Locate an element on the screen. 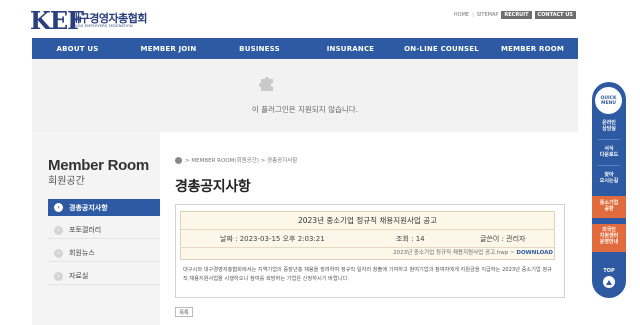 The image size is (640, 325). quick-item-line: 운영안내 is located at coordinates (609, 242).